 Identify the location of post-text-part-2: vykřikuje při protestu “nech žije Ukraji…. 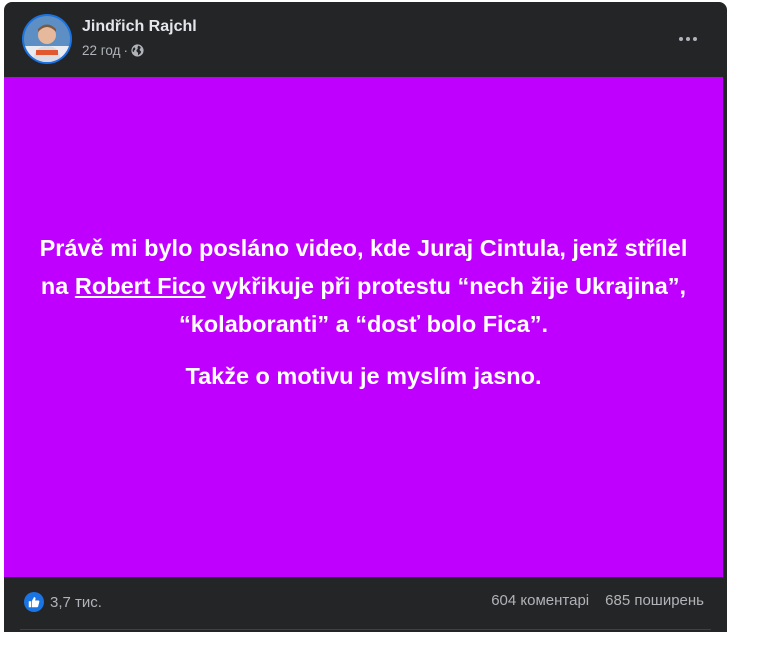
(432, 305).